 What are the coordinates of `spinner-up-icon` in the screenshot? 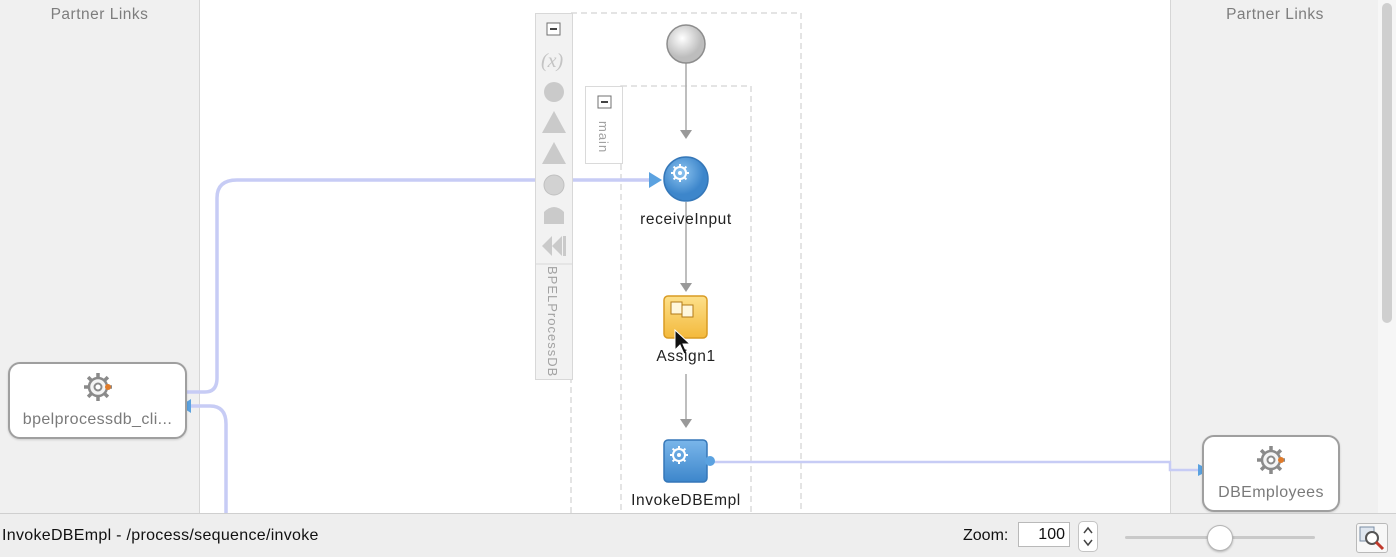 It's located at (1088, 530).